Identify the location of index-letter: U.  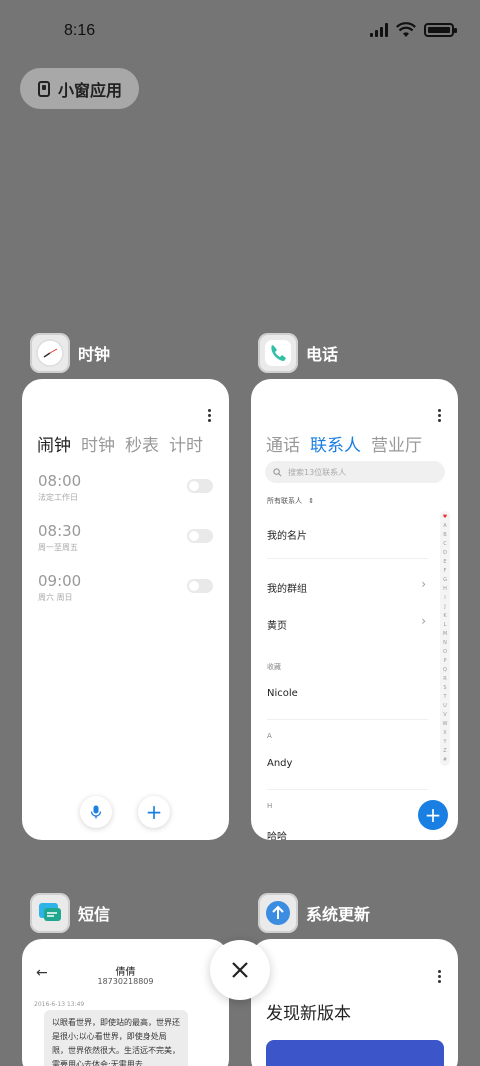
(445, 706).